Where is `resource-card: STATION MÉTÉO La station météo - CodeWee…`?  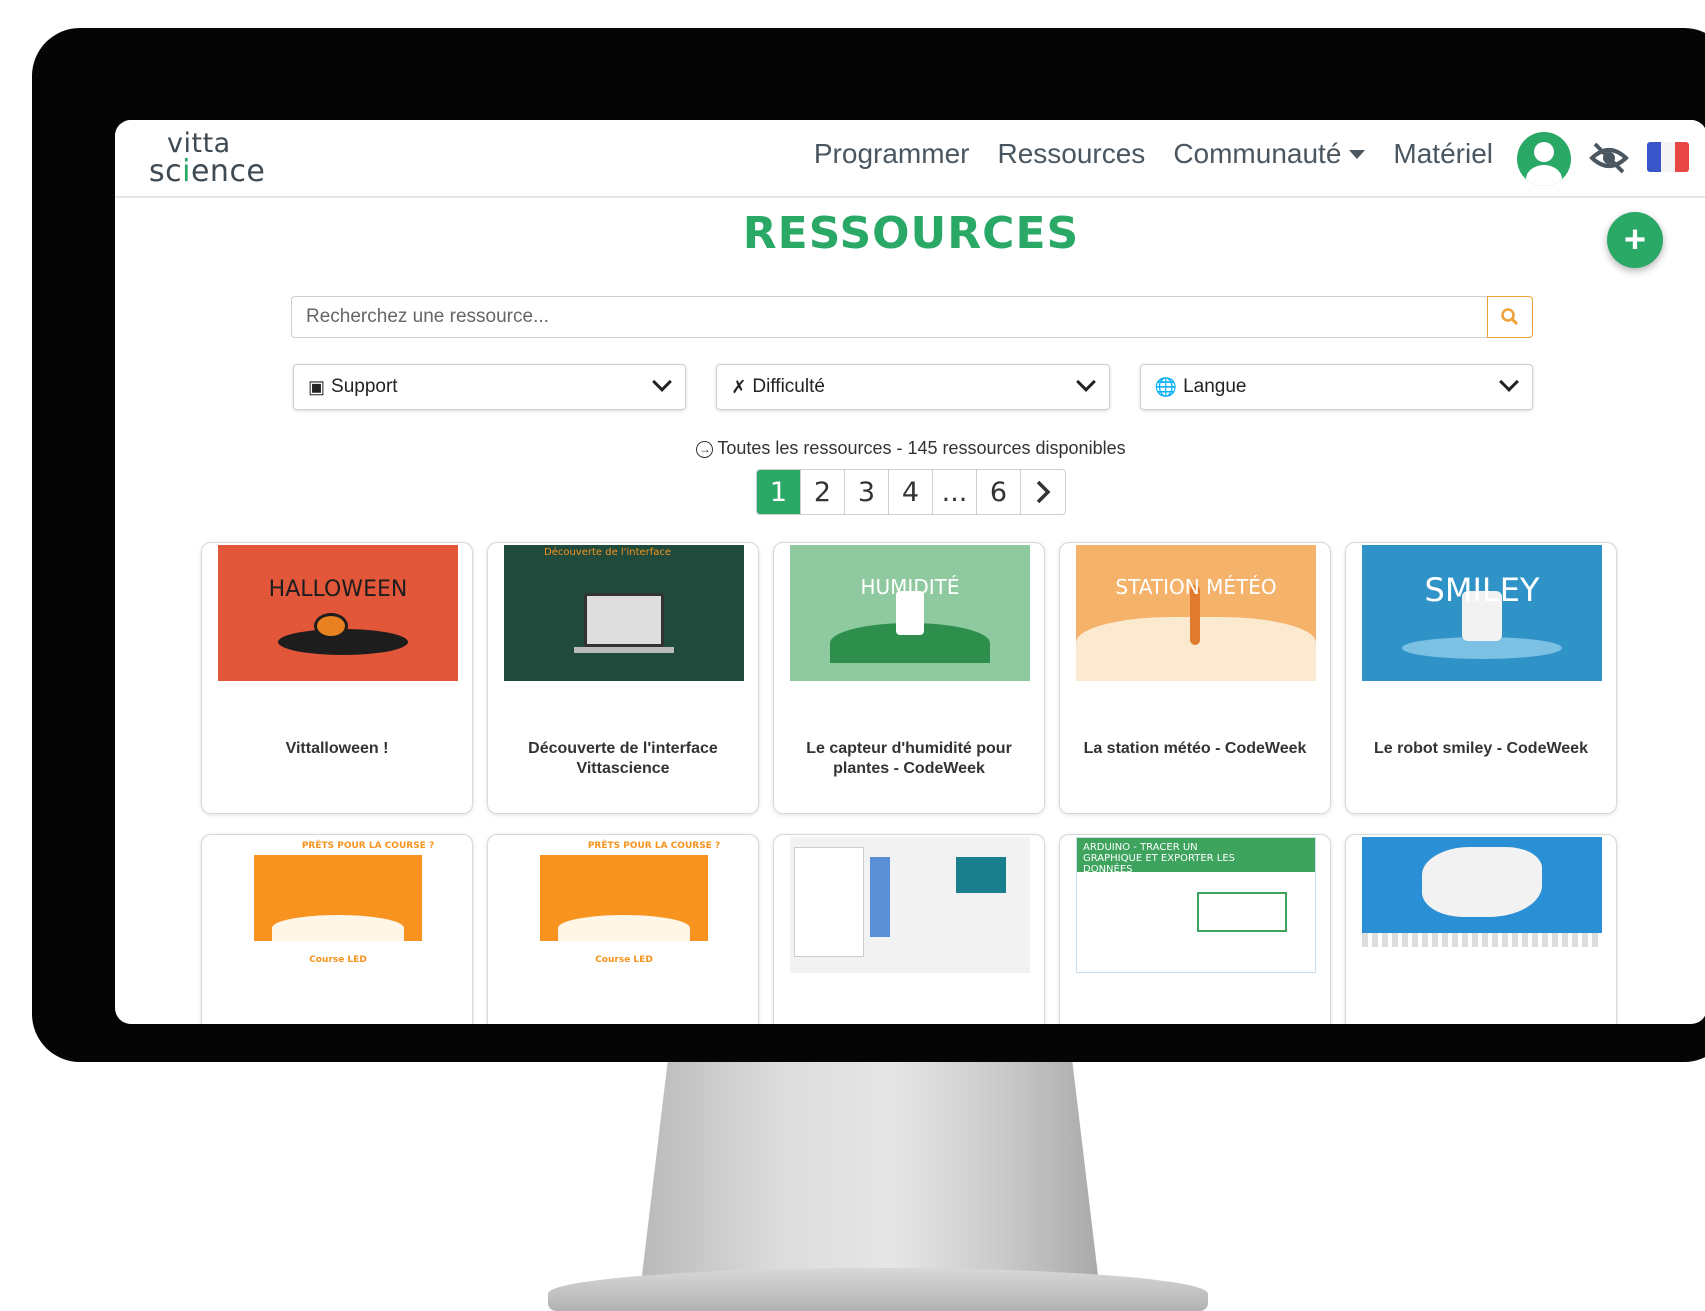 resource-card: STATION MÉTÉO La station météo - CodeWee… is located at coordinates (1195, 678).